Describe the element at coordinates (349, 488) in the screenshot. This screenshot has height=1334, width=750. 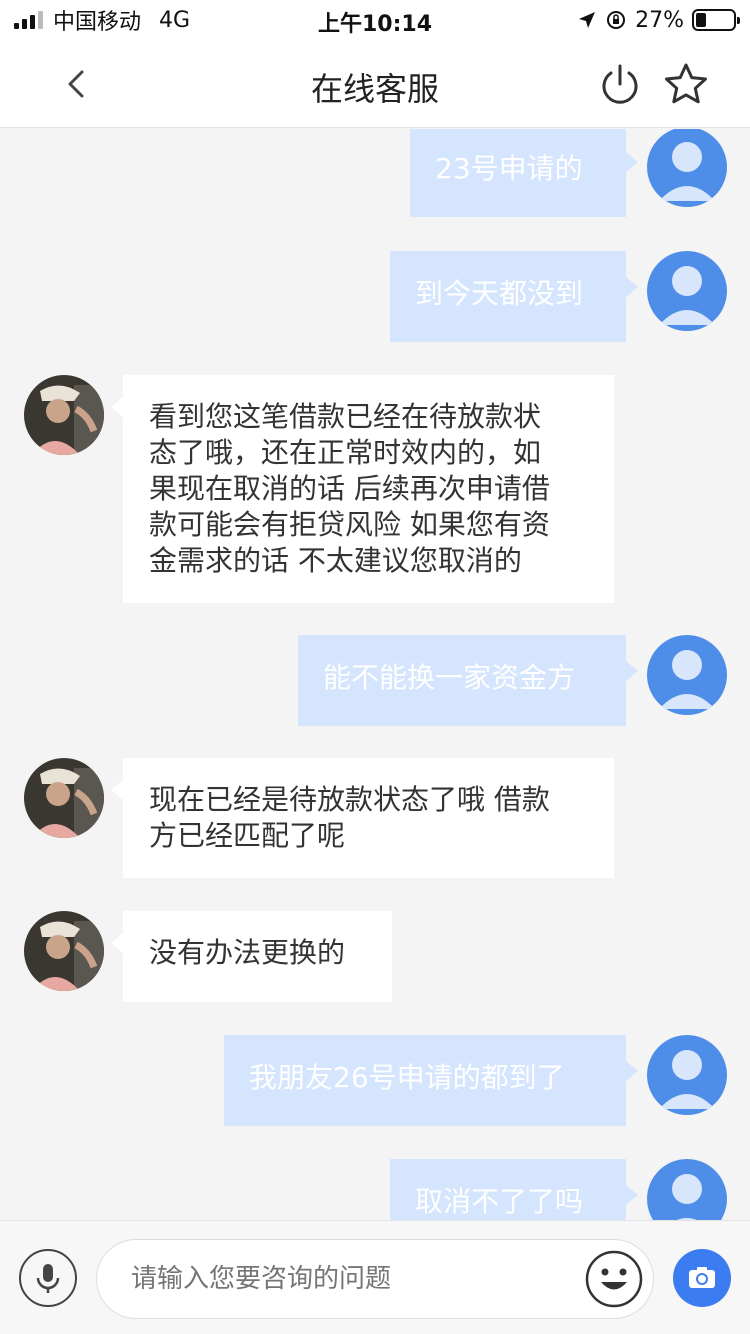
I see `message-line: 果现在取消的话 后续再次申请借` at that location.